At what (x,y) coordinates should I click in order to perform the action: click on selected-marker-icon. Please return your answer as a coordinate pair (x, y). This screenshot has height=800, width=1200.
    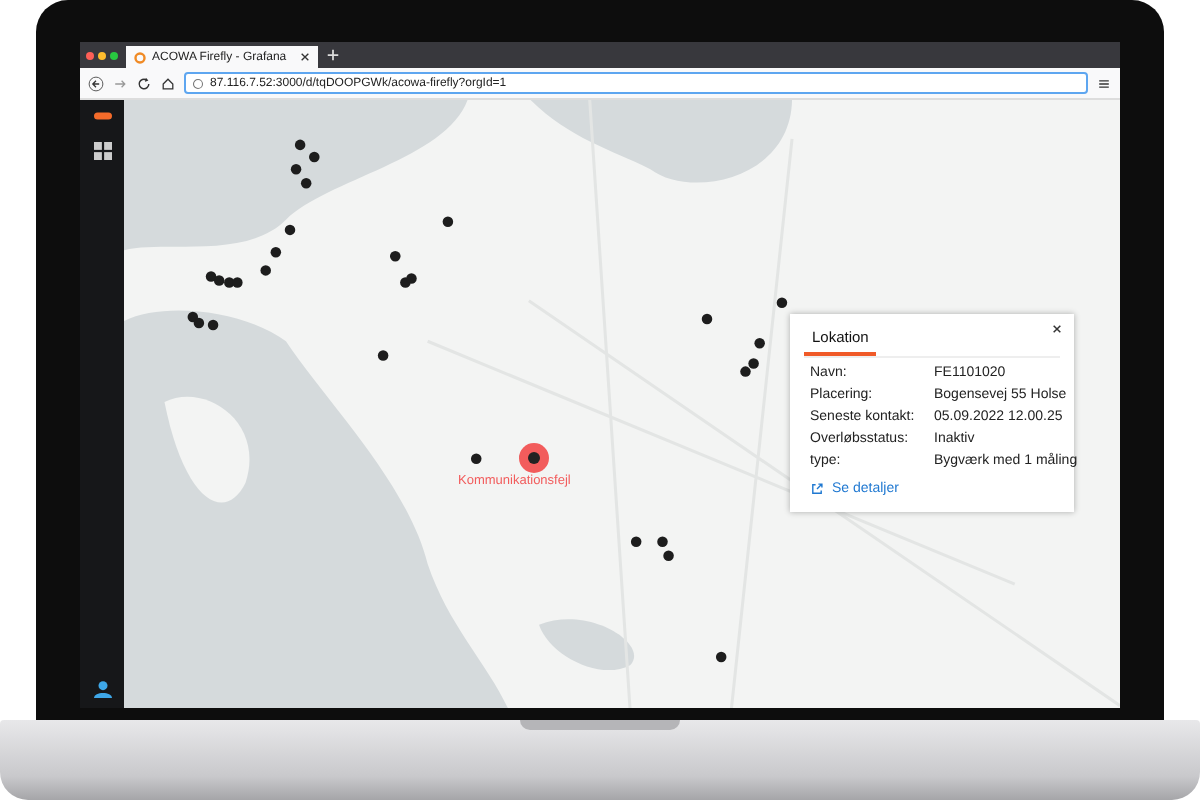
    Looking at the image, I should click on (534, 458).